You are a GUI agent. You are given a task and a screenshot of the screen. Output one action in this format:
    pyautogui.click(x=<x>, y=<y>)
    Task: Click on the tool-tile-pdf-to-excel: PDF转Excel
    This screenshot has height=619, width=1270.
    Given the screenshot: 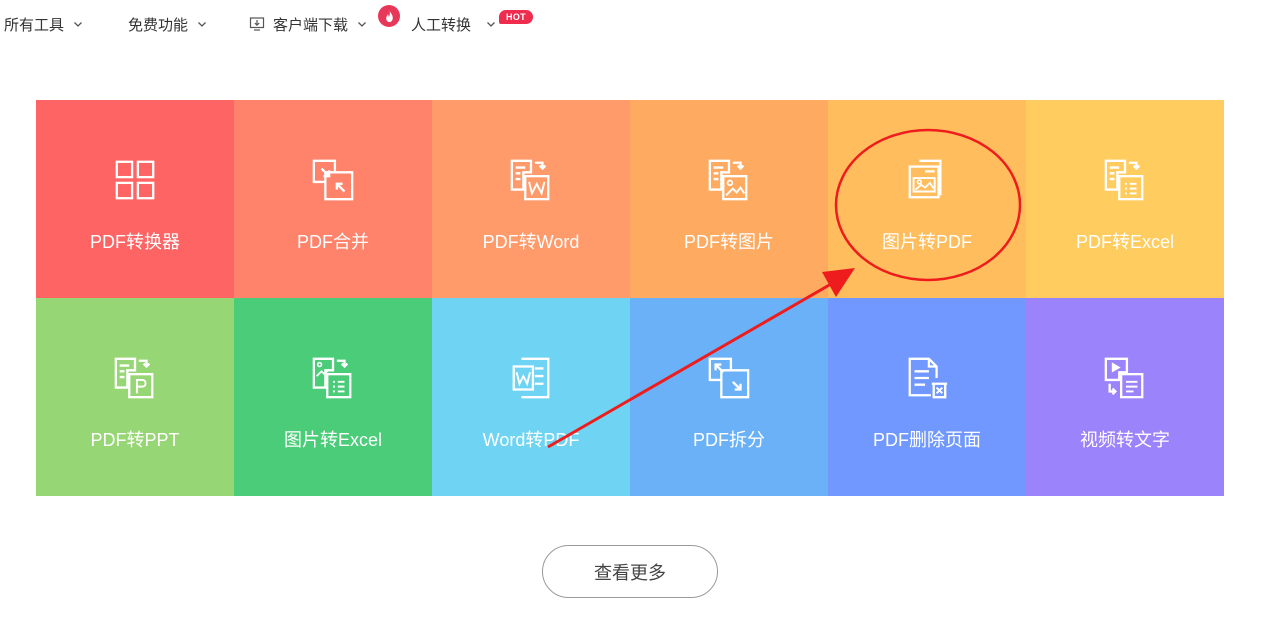 What is the action you would take?
    pyautogui.click(x=1125, y=199)
    